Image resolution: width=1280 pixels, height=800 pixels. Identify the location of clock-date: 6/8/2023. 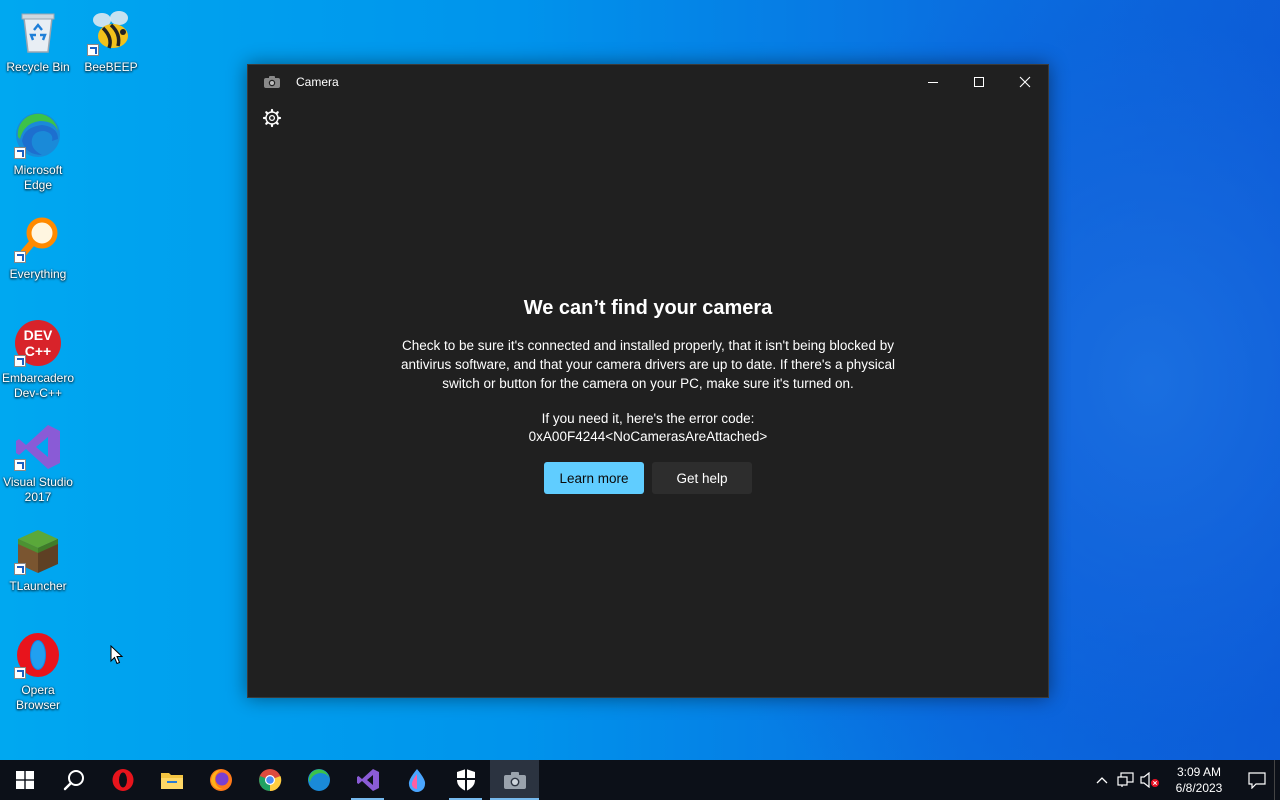
(1199, 788).